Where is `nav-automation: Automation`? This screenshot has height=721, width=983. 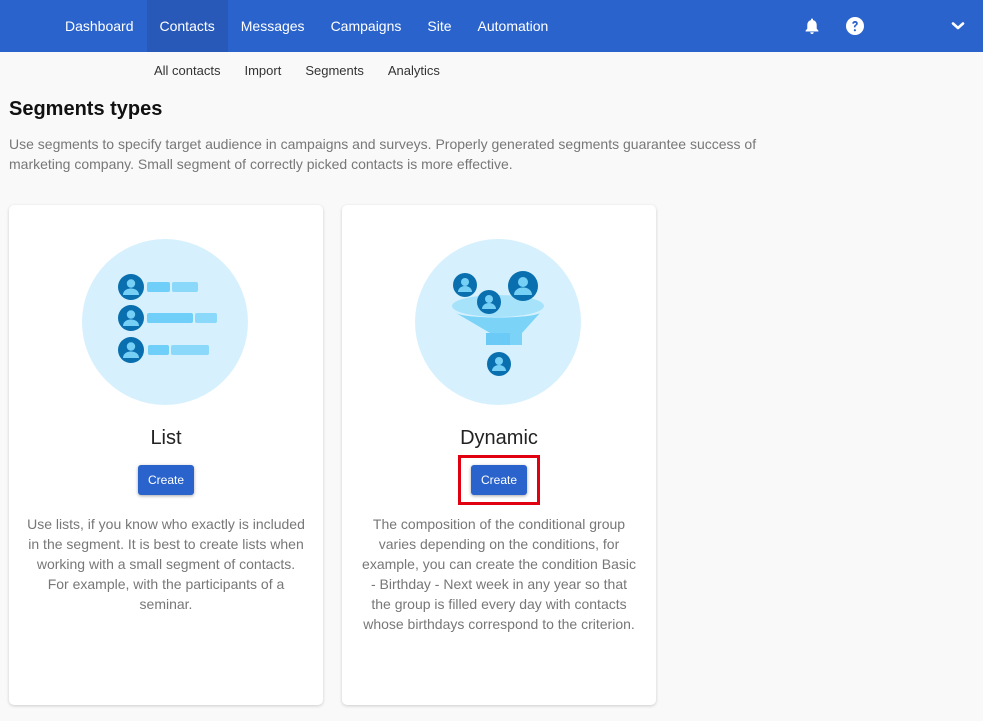 nav-automation: Automation is located at coordinates (513, 26).